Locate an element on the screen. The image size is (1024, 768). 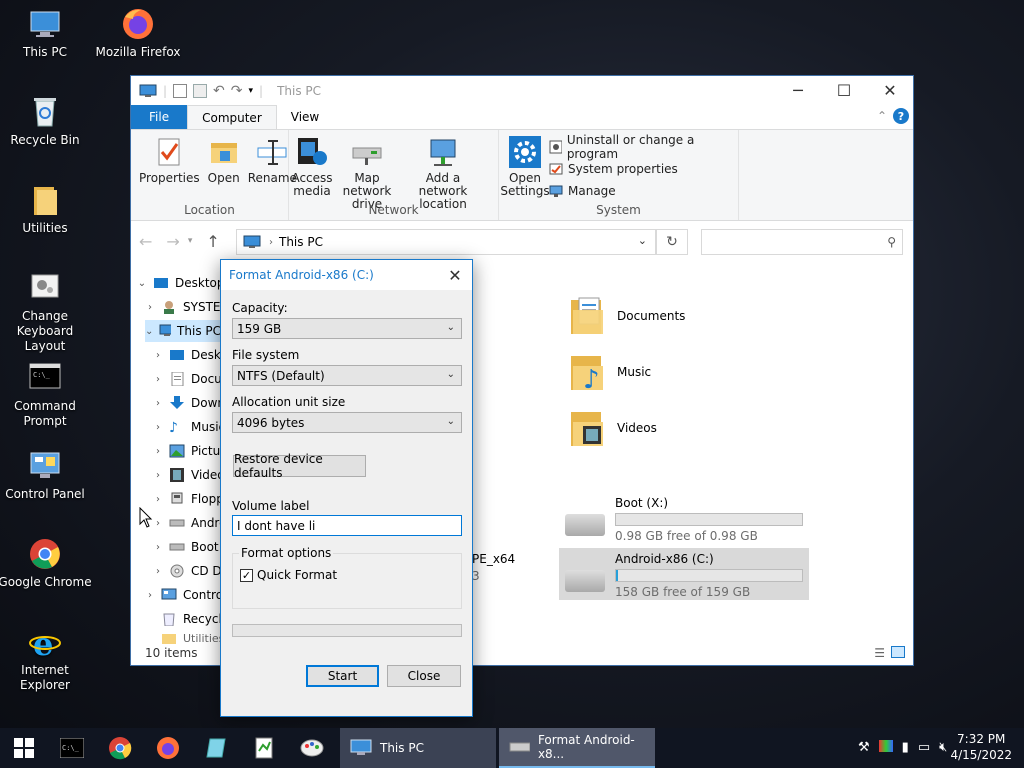
close-button: ✕ is located at coordinates (890, 90).